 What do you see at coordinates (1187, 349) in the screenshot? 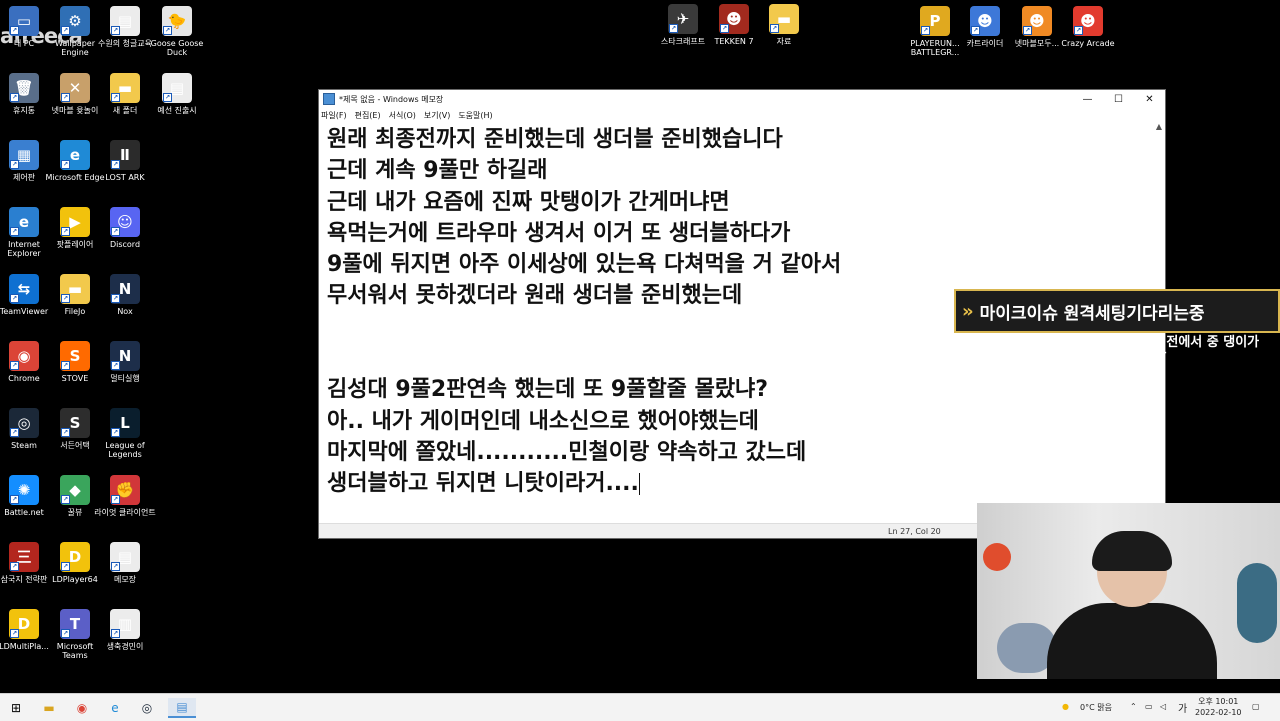
I see `leader-value-1: 긍정 레더전에서 중 댕이가 갓 유리함` at bounding box center [1187, 349].